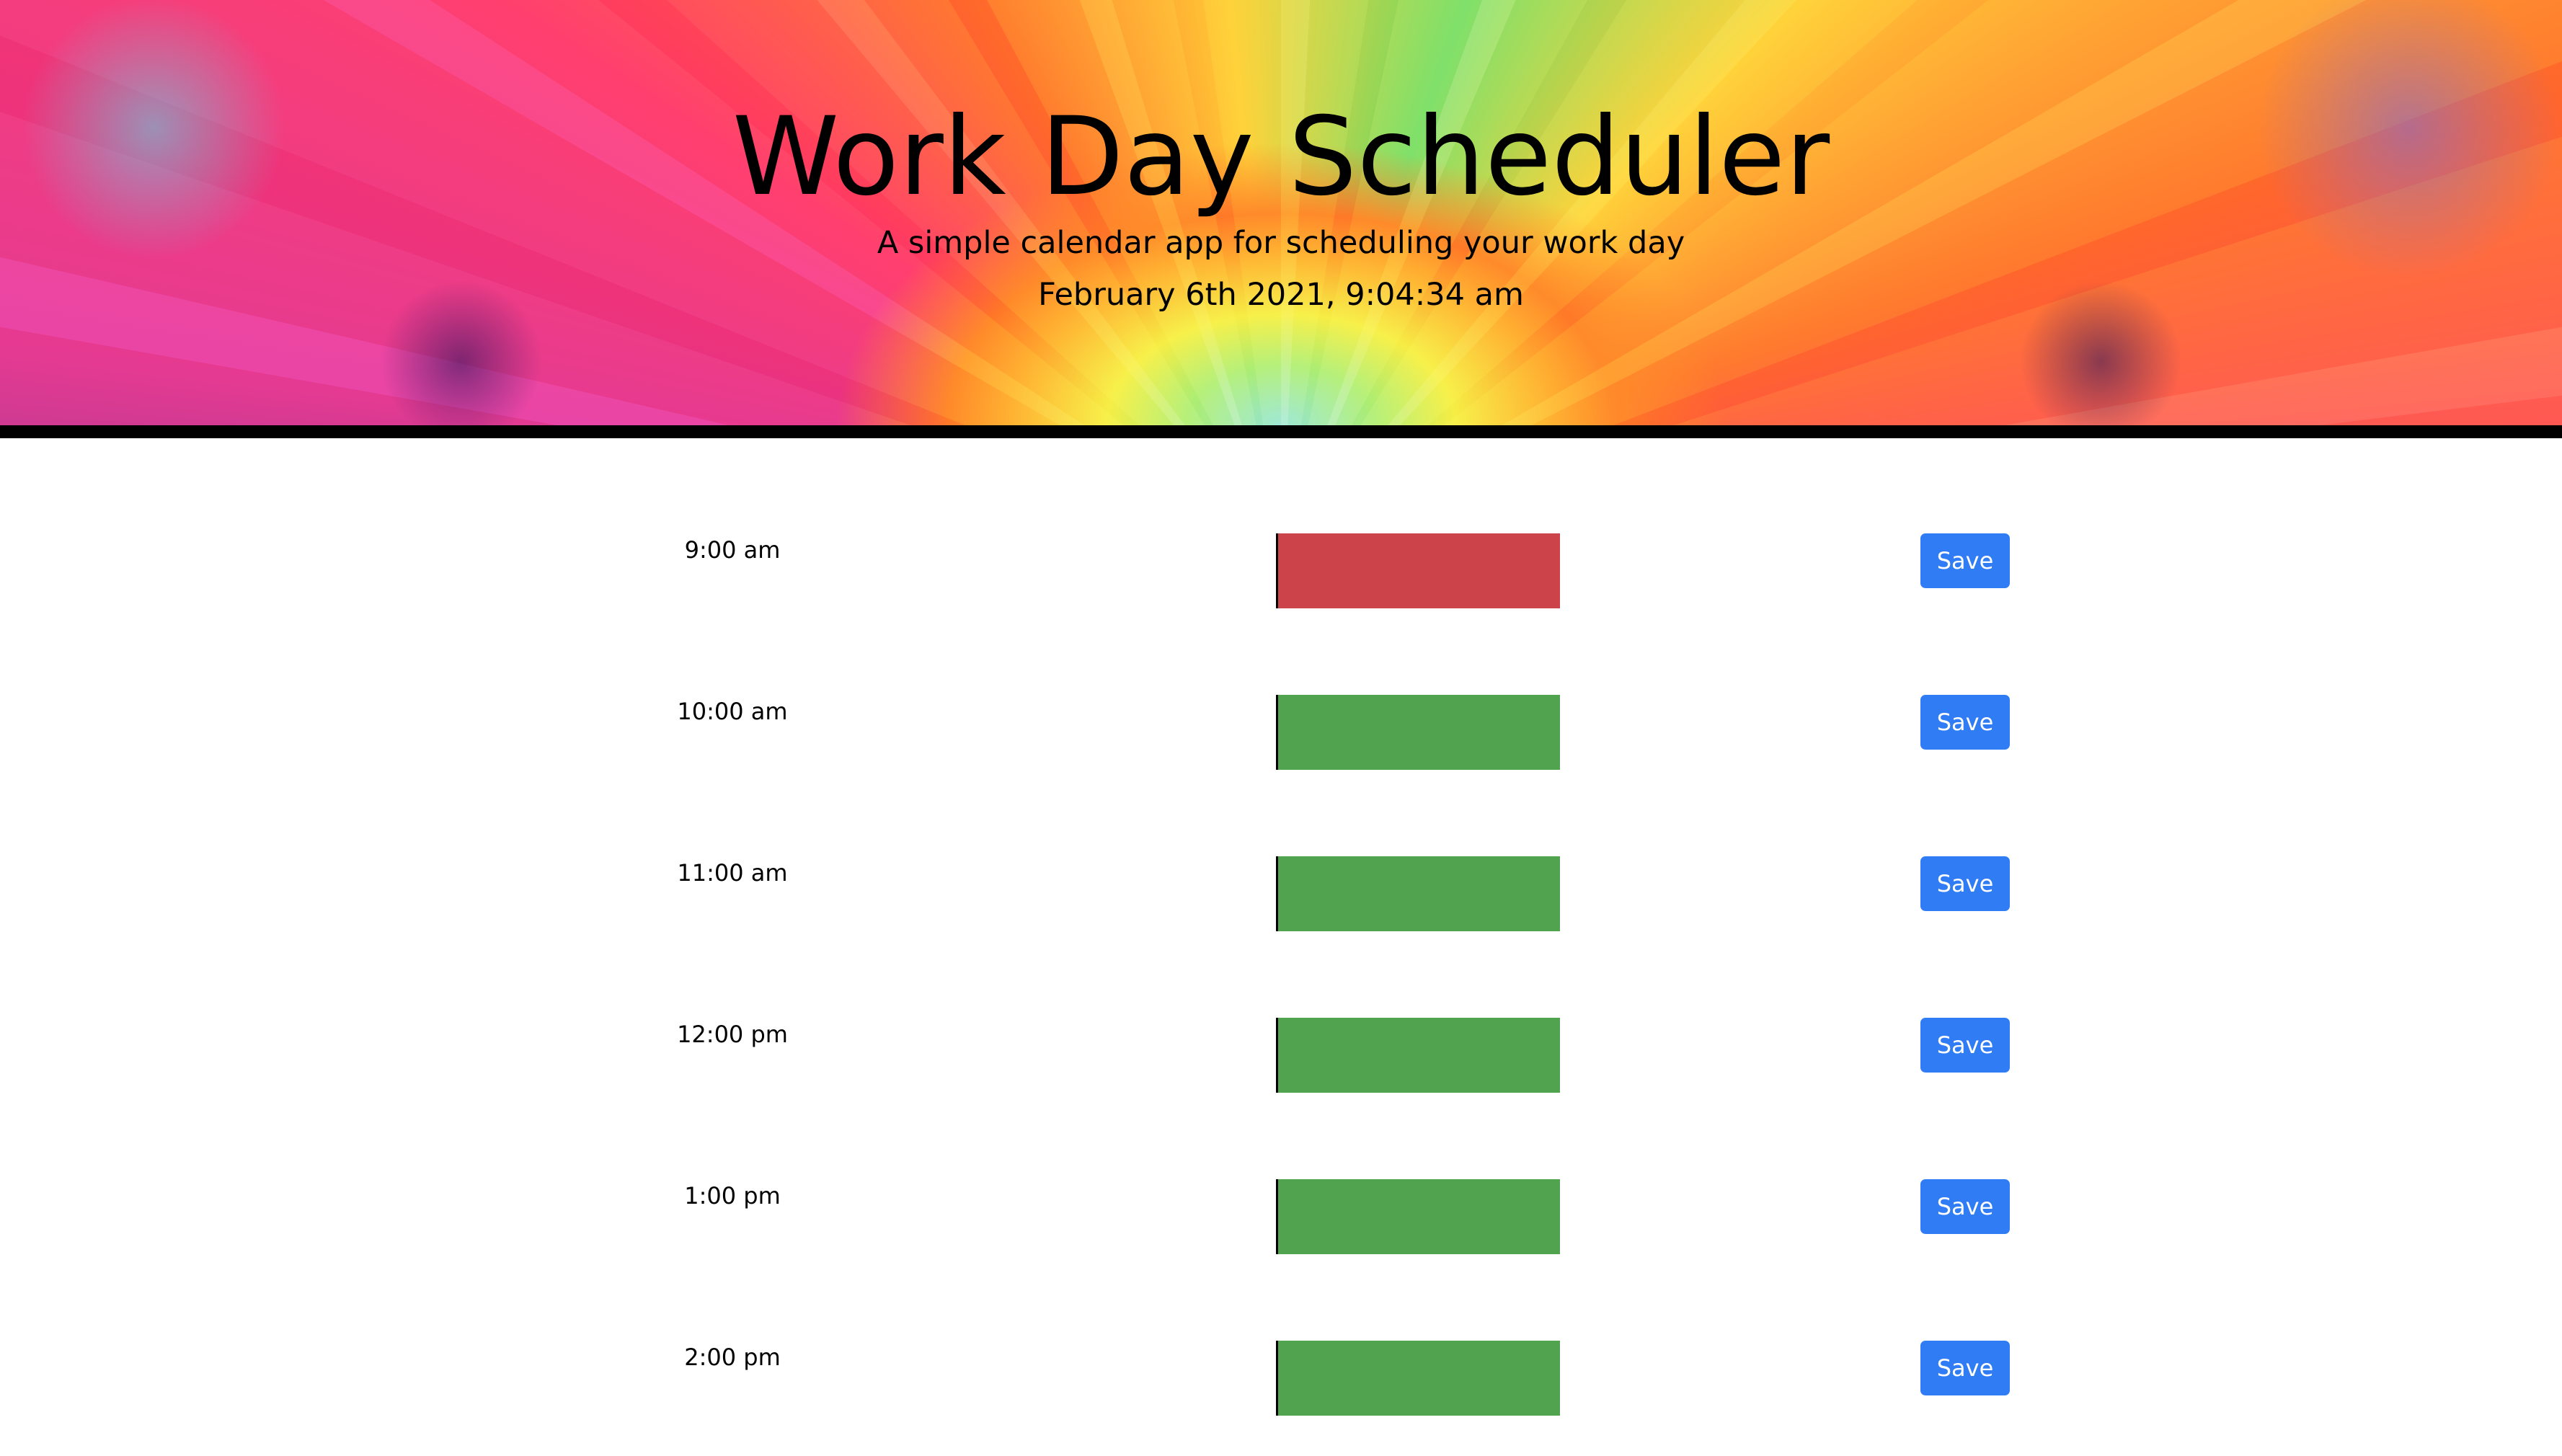 The image size is (2562, 1456). Describe the element at coordinates (732, 1357) in the screenshot. I see `hour-label: 2:00 pm` at that location.